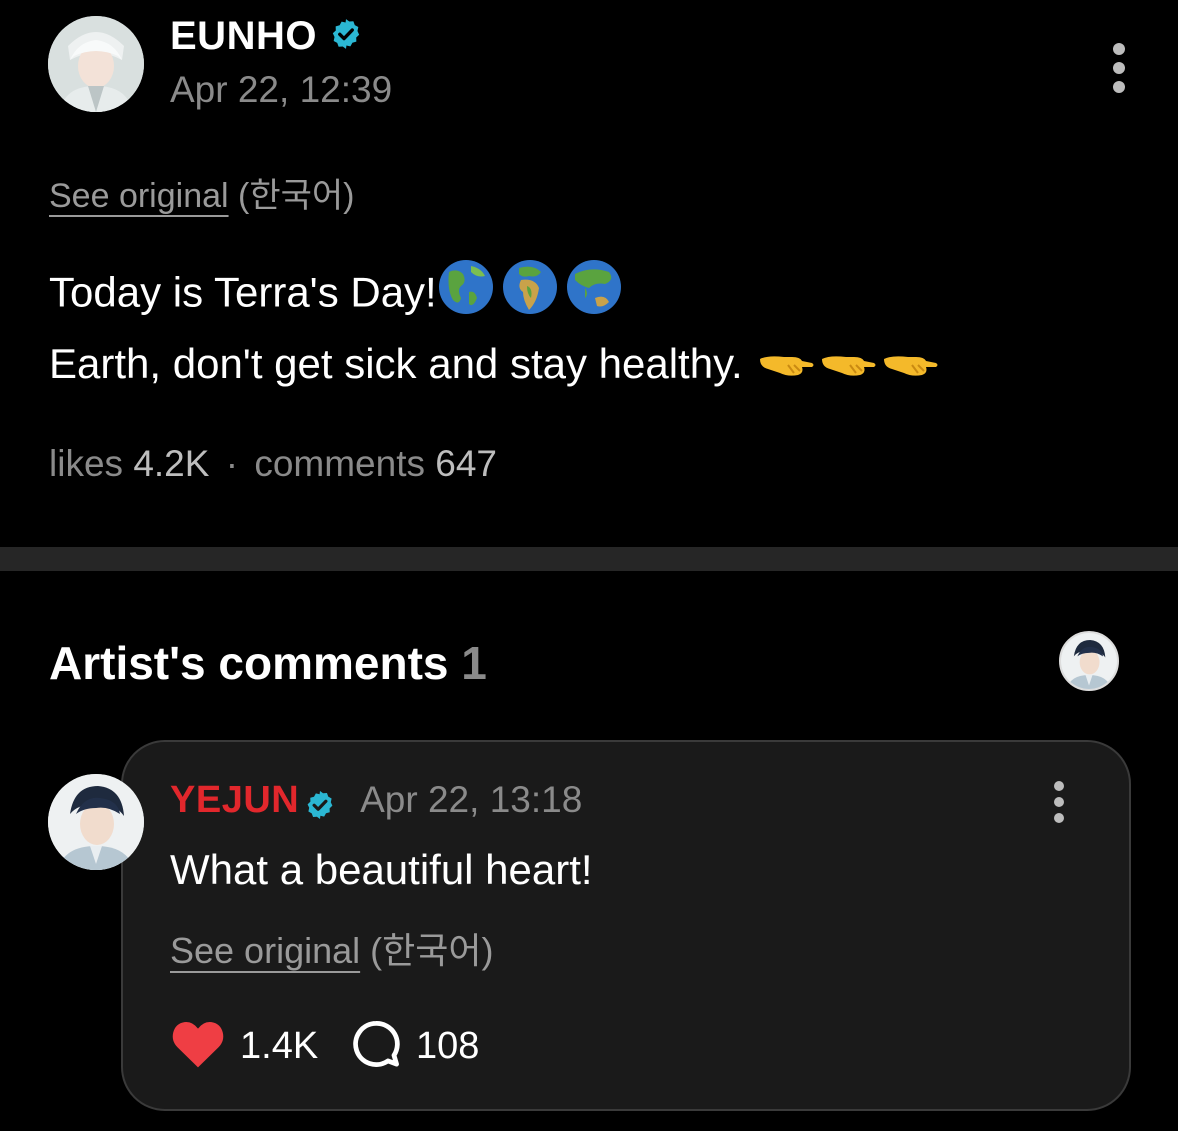 The width and height of the screenshot is (1178, 1131). I want to click on comments-label: comments, so click(339, 463).